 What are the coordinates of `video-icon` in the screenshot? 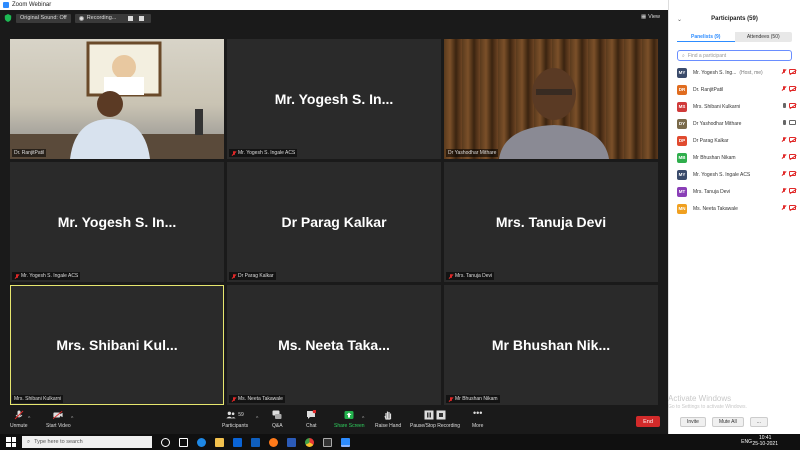 It's located at (792, 122).